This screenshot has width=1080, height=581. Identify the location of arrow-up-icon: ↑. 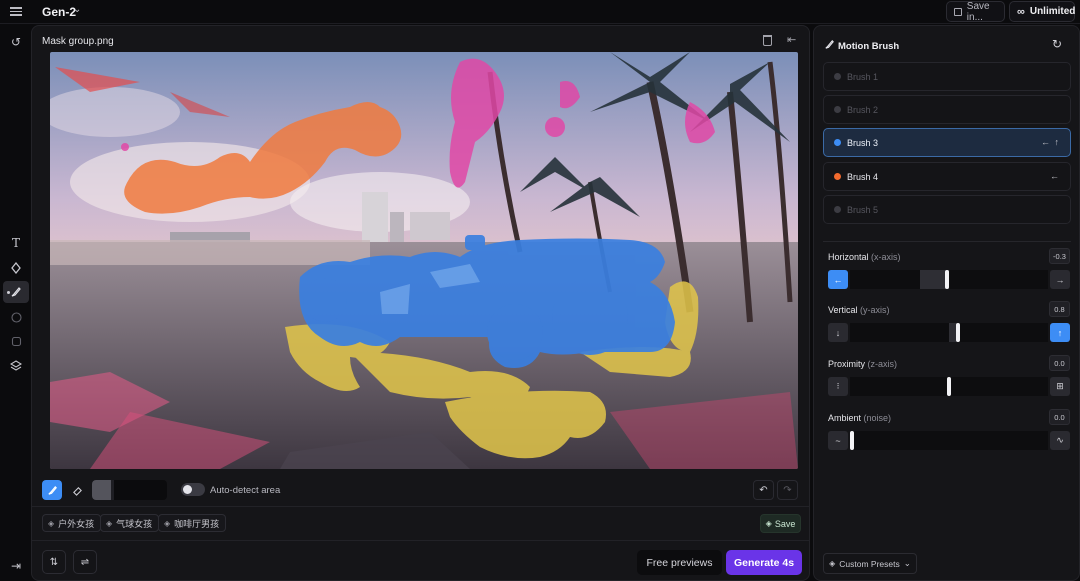
(1060, 332).